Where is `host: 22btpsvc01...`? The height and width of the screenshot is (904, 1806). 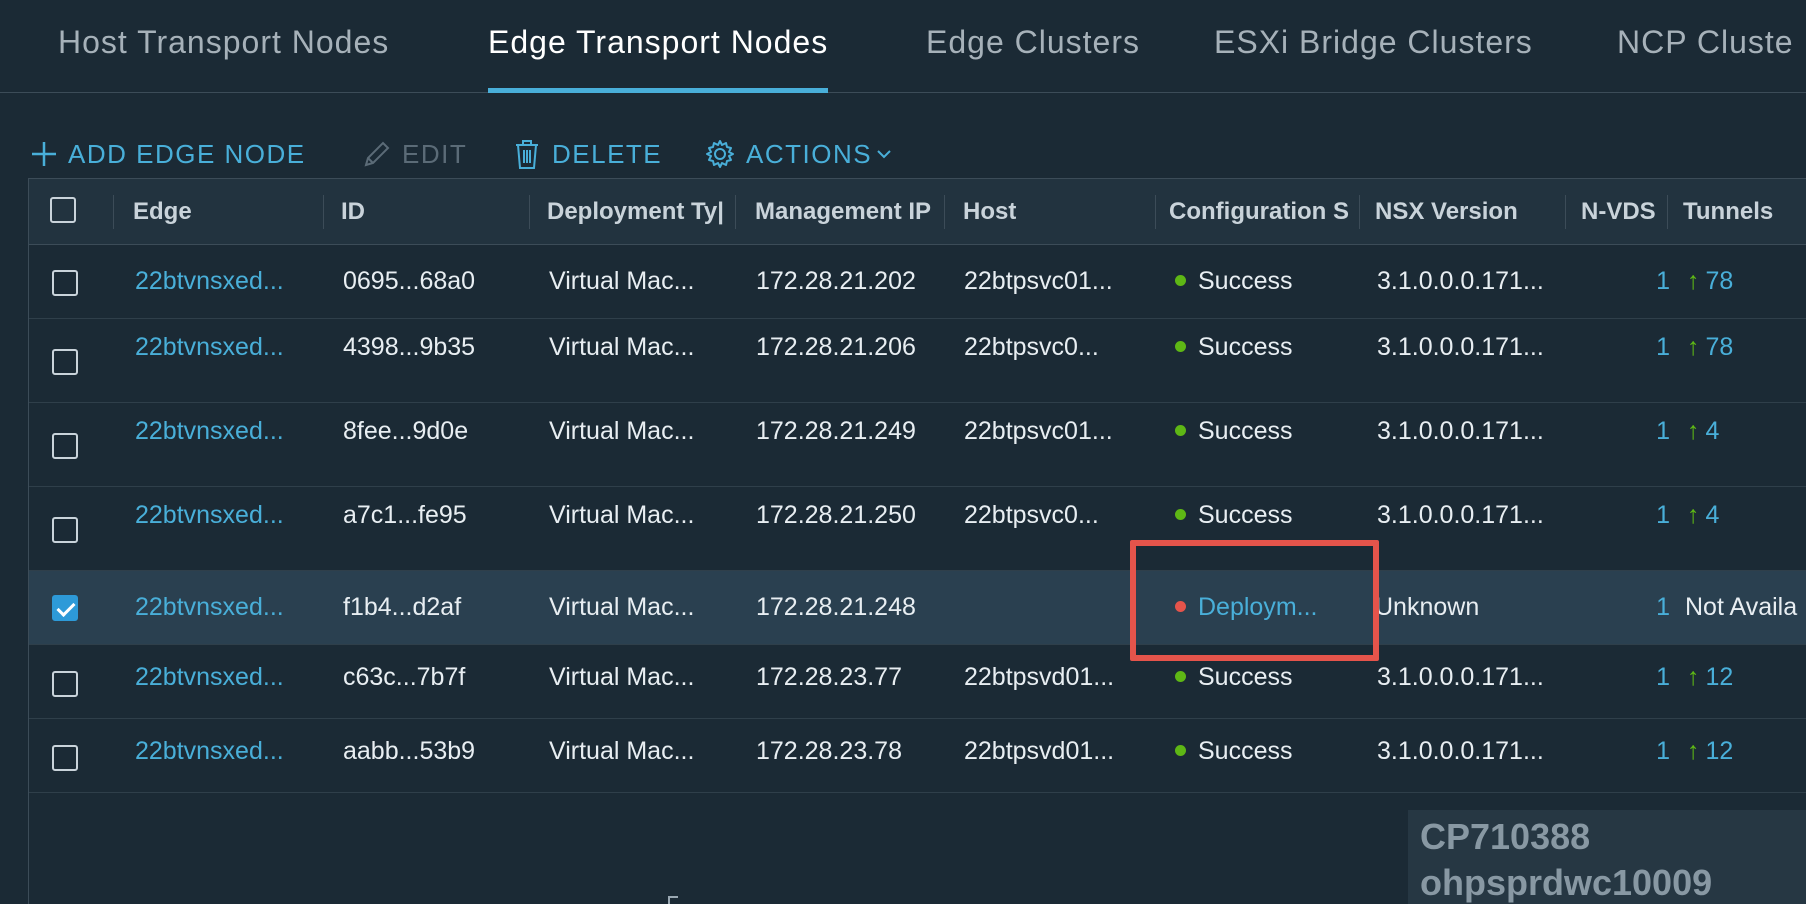 host: 22btpsvc01... is located at coordinates (1038, 281).